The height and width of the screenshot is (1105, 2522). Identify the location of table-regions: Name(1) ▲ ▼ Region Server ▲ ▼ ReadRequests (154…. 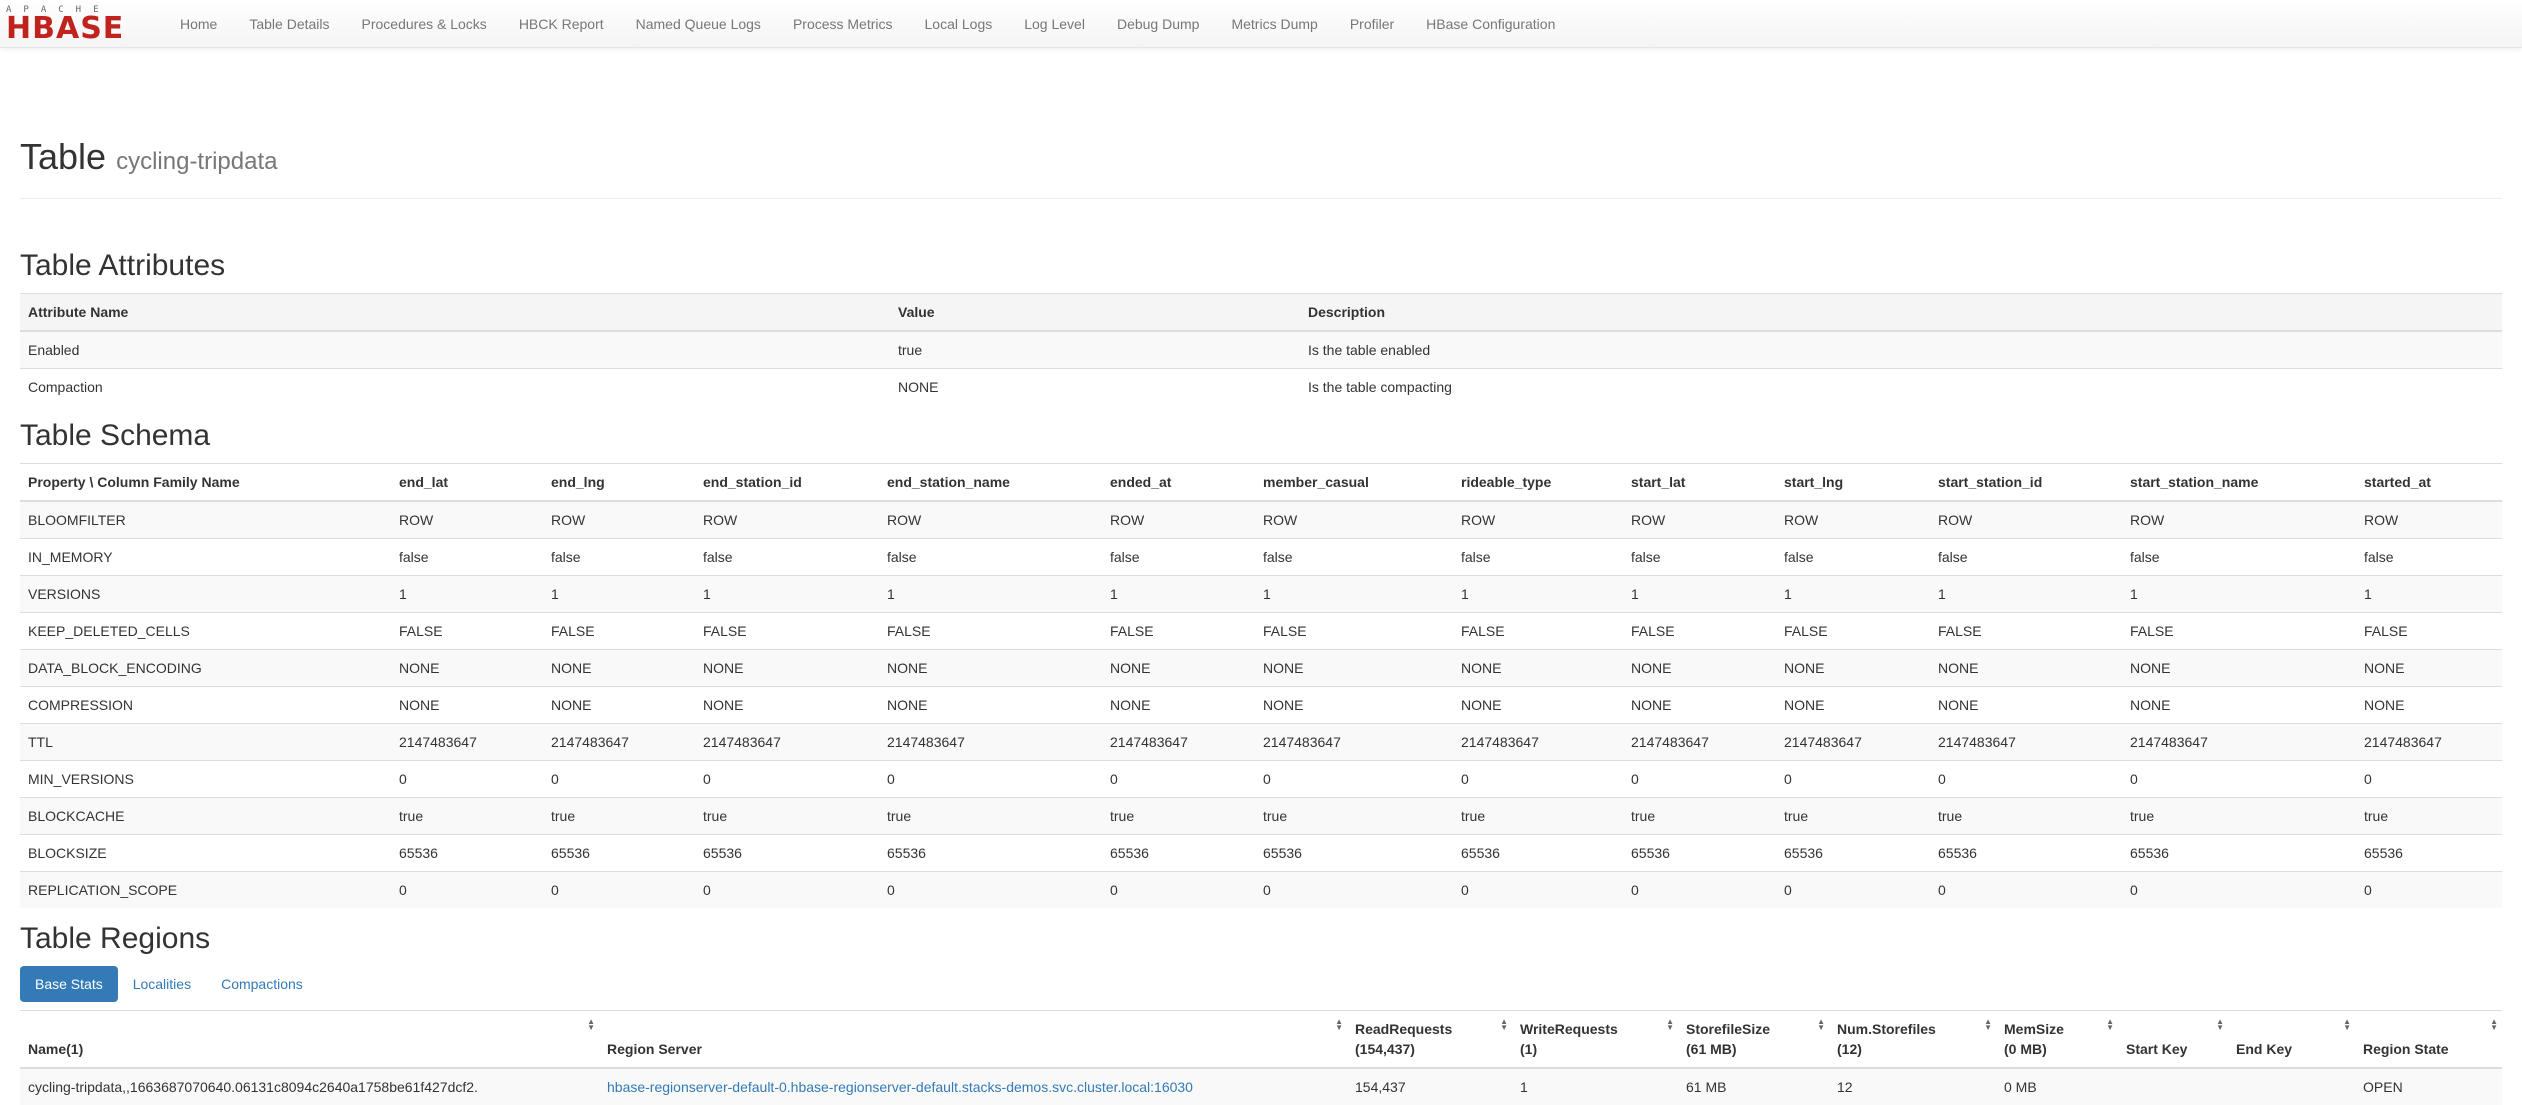
(1261, 1057).